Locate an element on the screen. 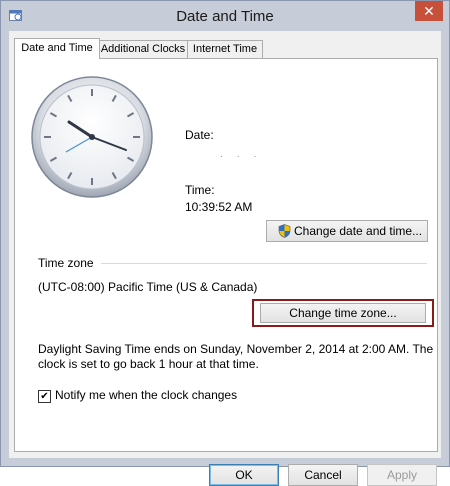 The height and width of the screenshot is (486, 450). apply-label: Apply is located at coordinates (402, 475).